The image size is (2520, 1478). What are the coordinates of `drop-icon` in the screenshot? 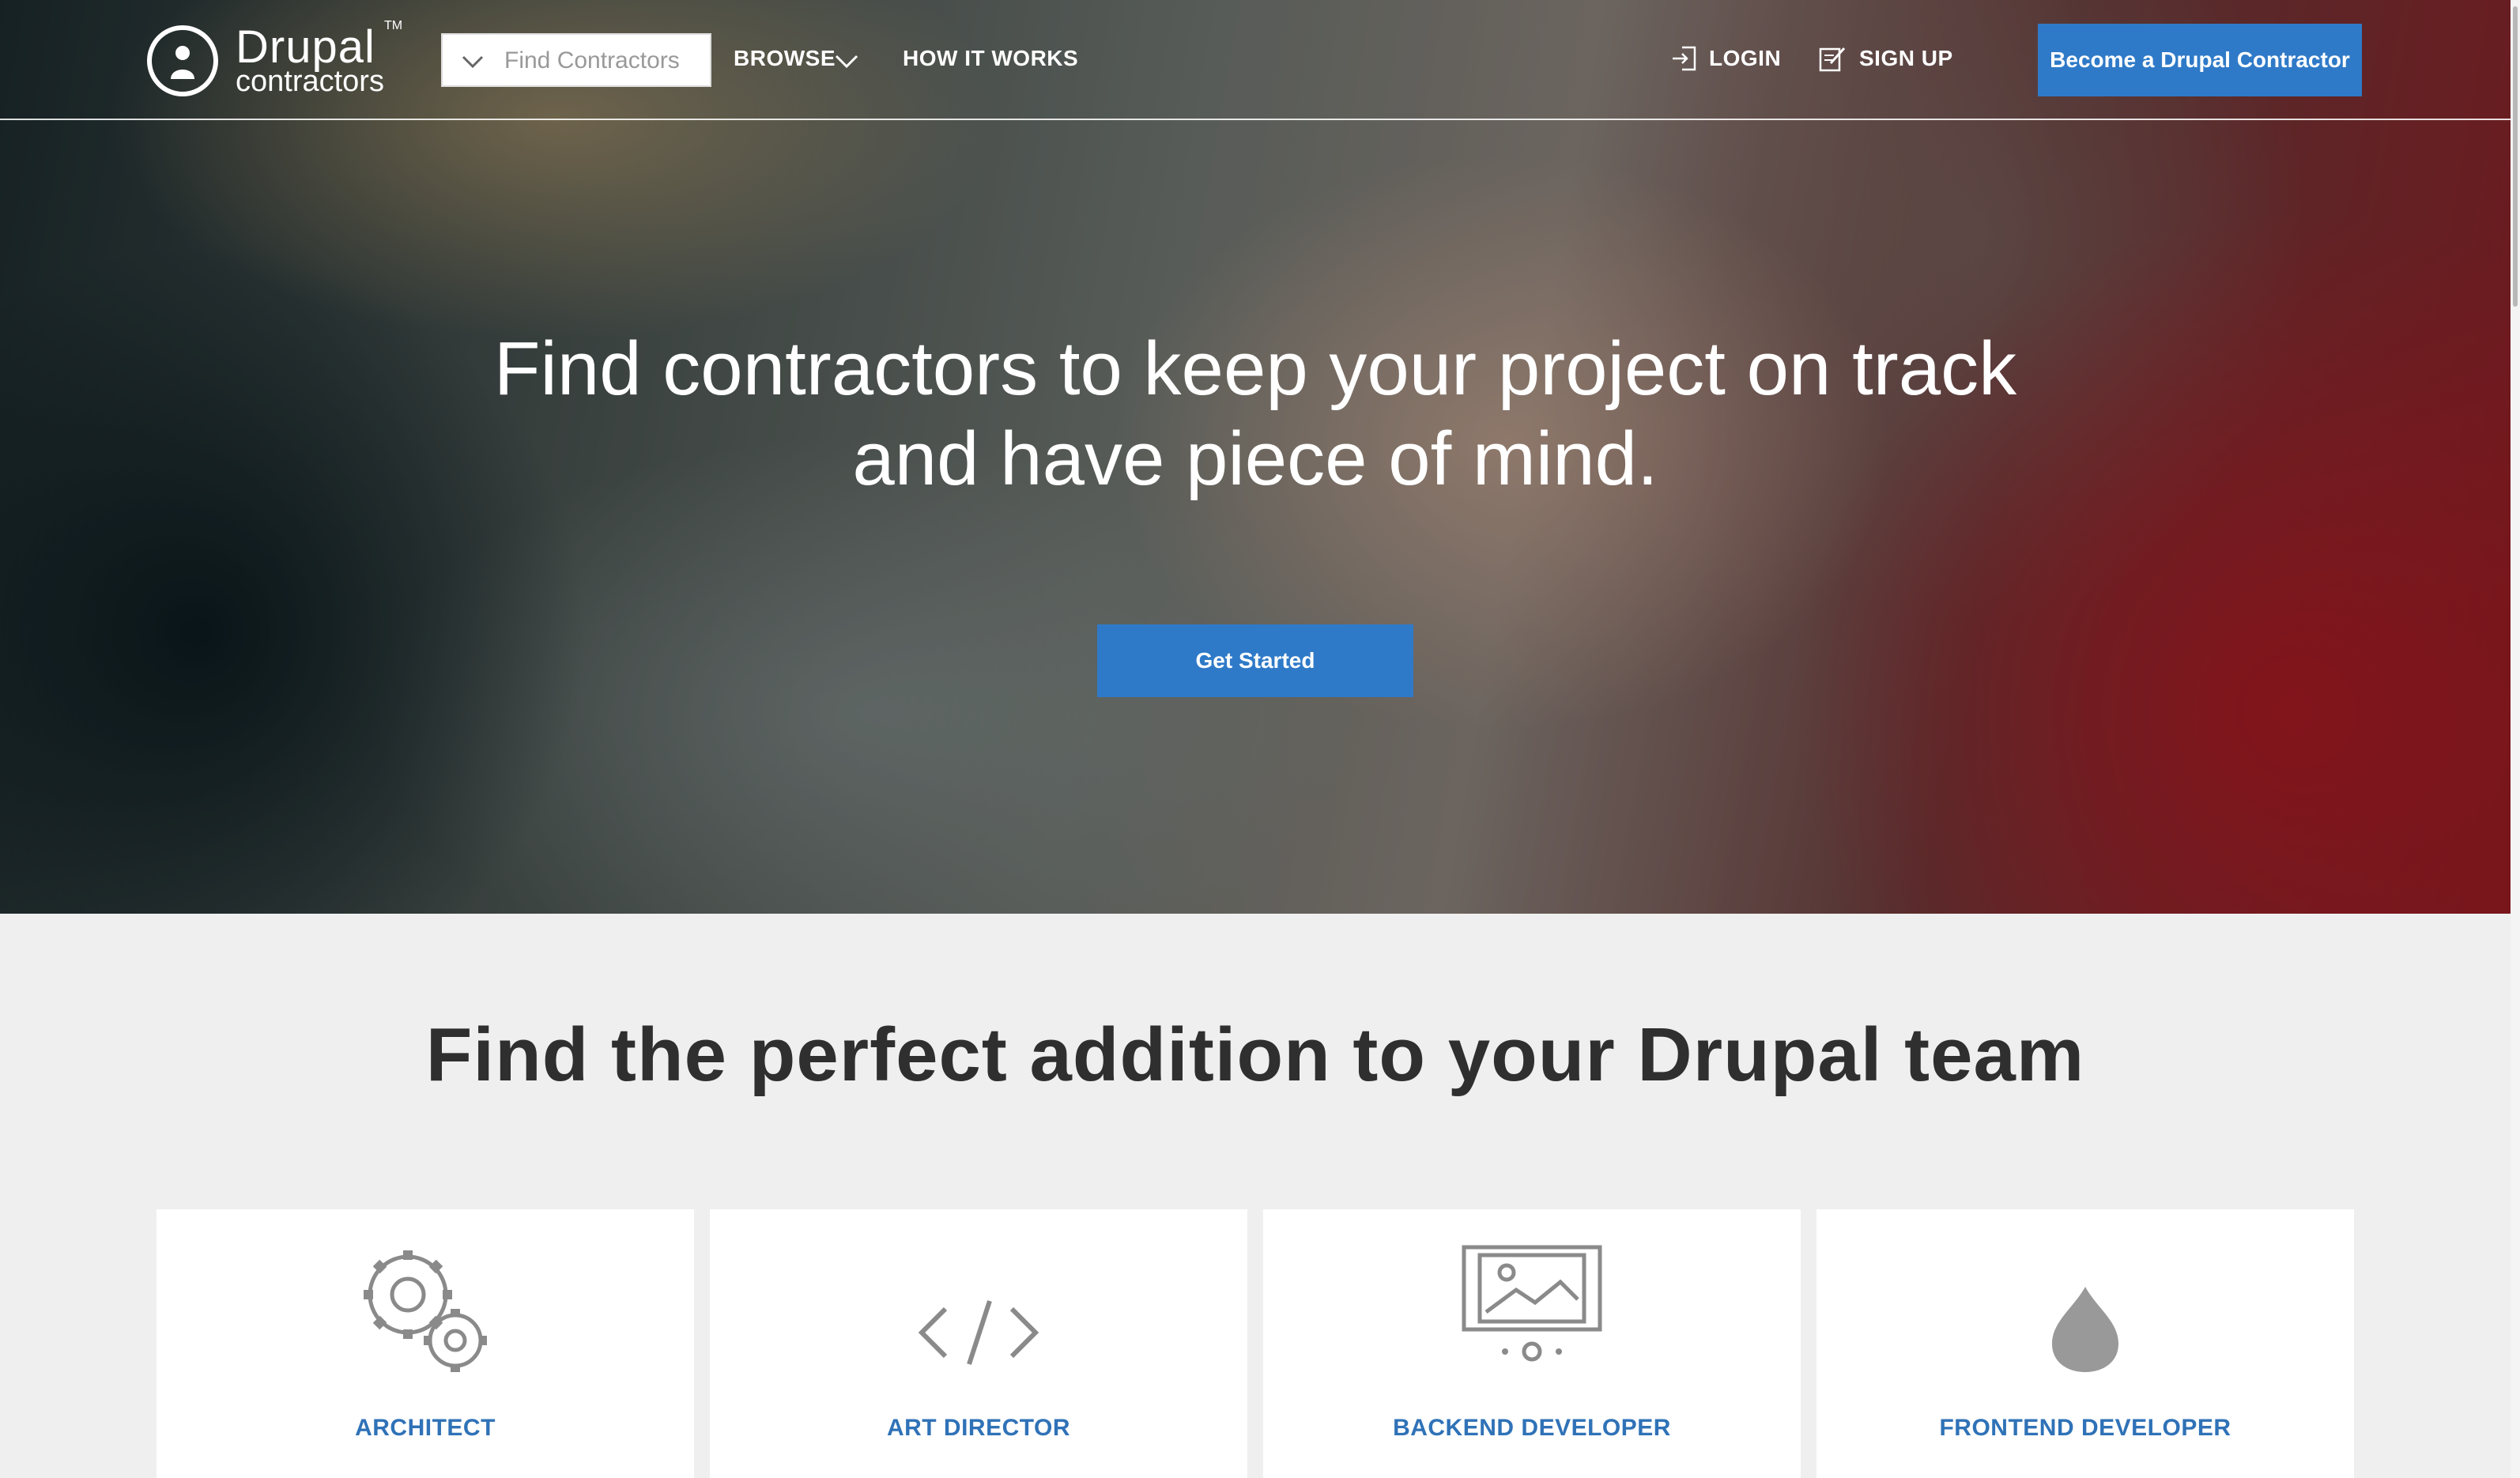 It's located at (2085, 1330).